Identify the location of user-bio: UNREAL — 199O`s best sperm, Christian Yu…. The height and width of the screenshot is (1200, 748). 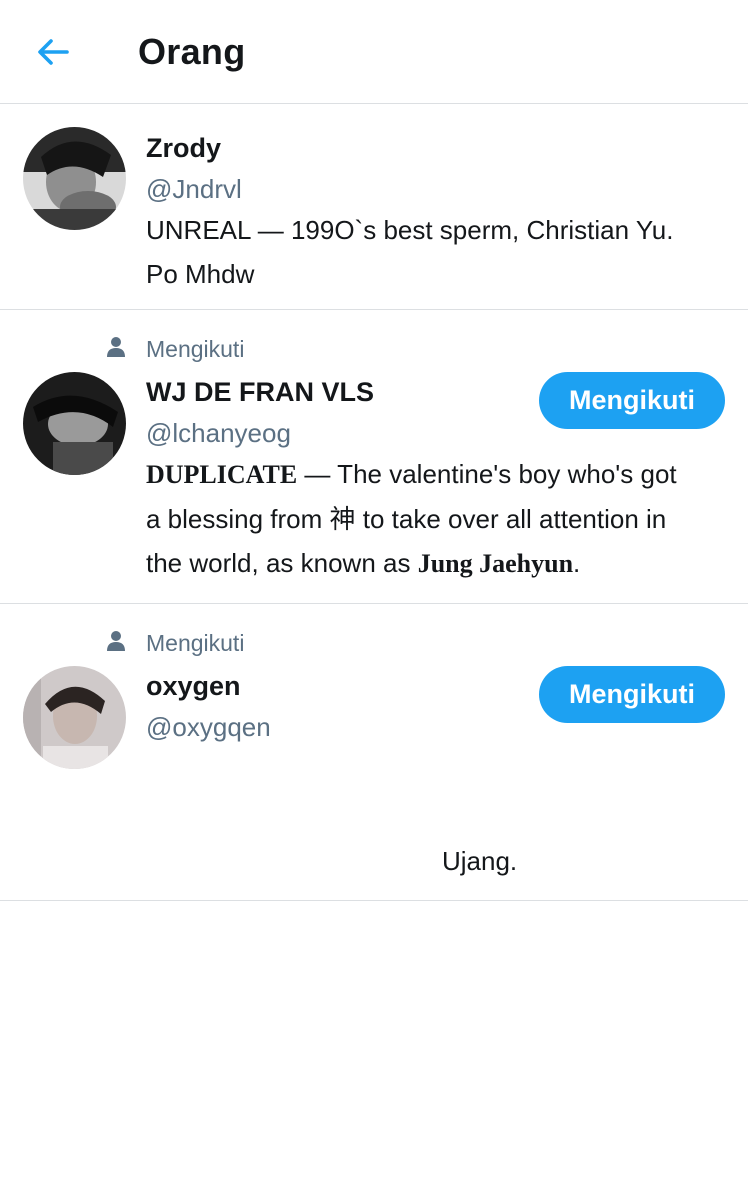
(436, 252).